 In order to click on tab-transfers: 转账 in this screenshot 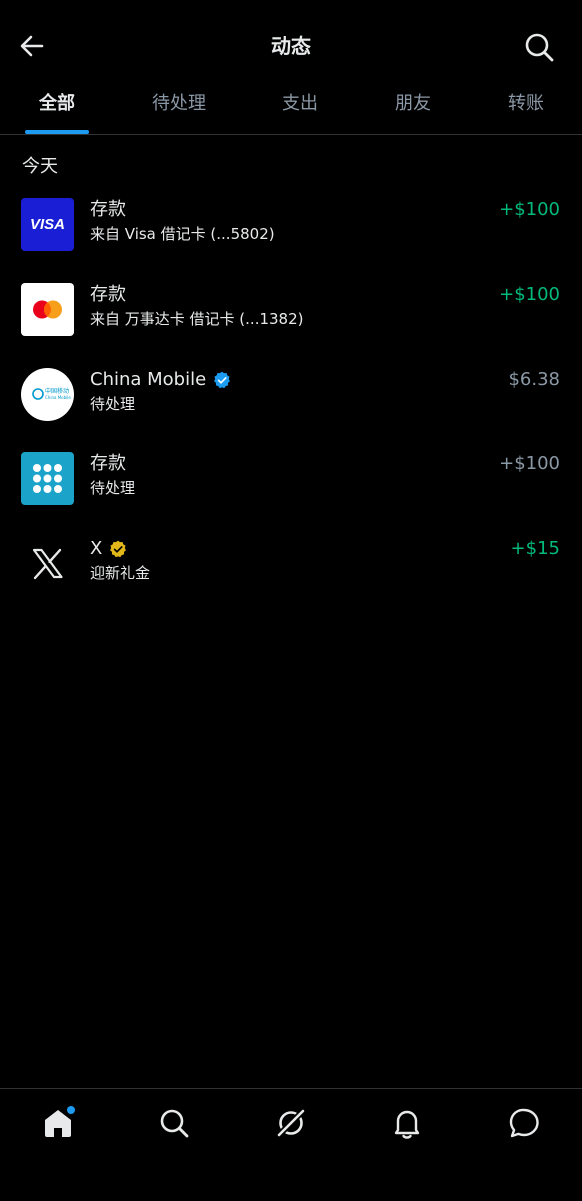, I will do `click(526, 105)`.